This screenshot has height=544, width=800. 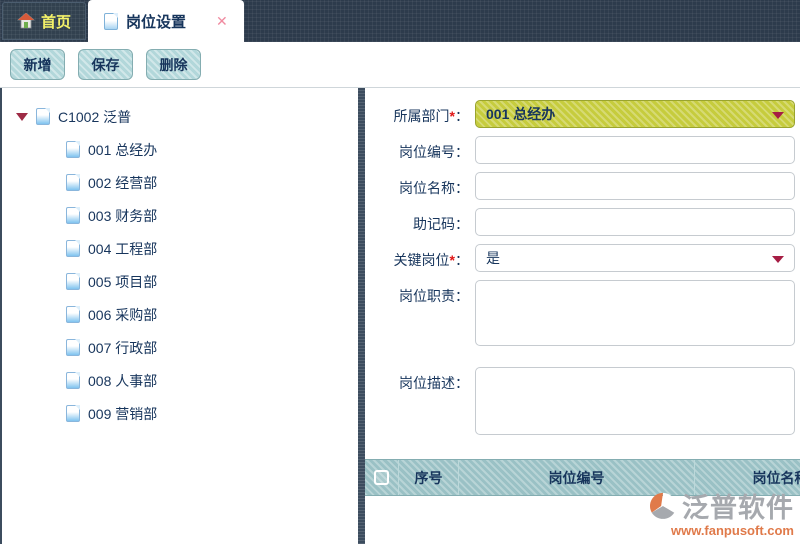 What do you see at coordinates (22, 116) in the screenshot?
I see `collapse-triangle-icon` at bounding box center [22, 116].